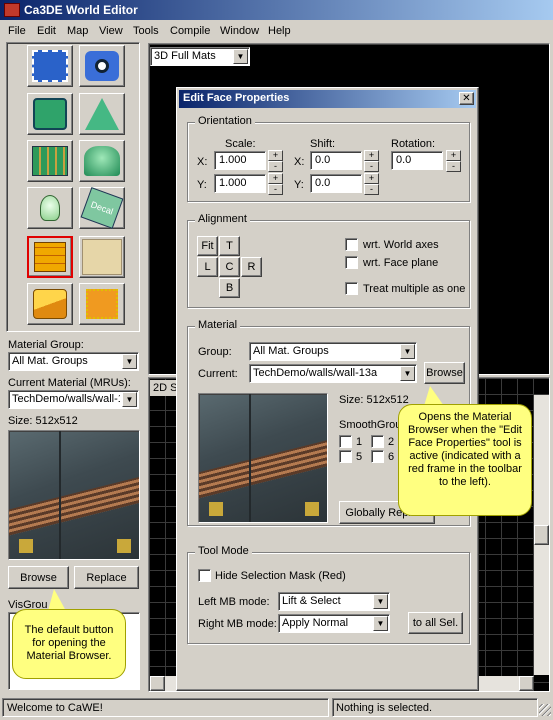 The image size is (553, 720). Describe the element at coordinates (74, 495) in the screenshot. I see `left-material-preview` at that location.